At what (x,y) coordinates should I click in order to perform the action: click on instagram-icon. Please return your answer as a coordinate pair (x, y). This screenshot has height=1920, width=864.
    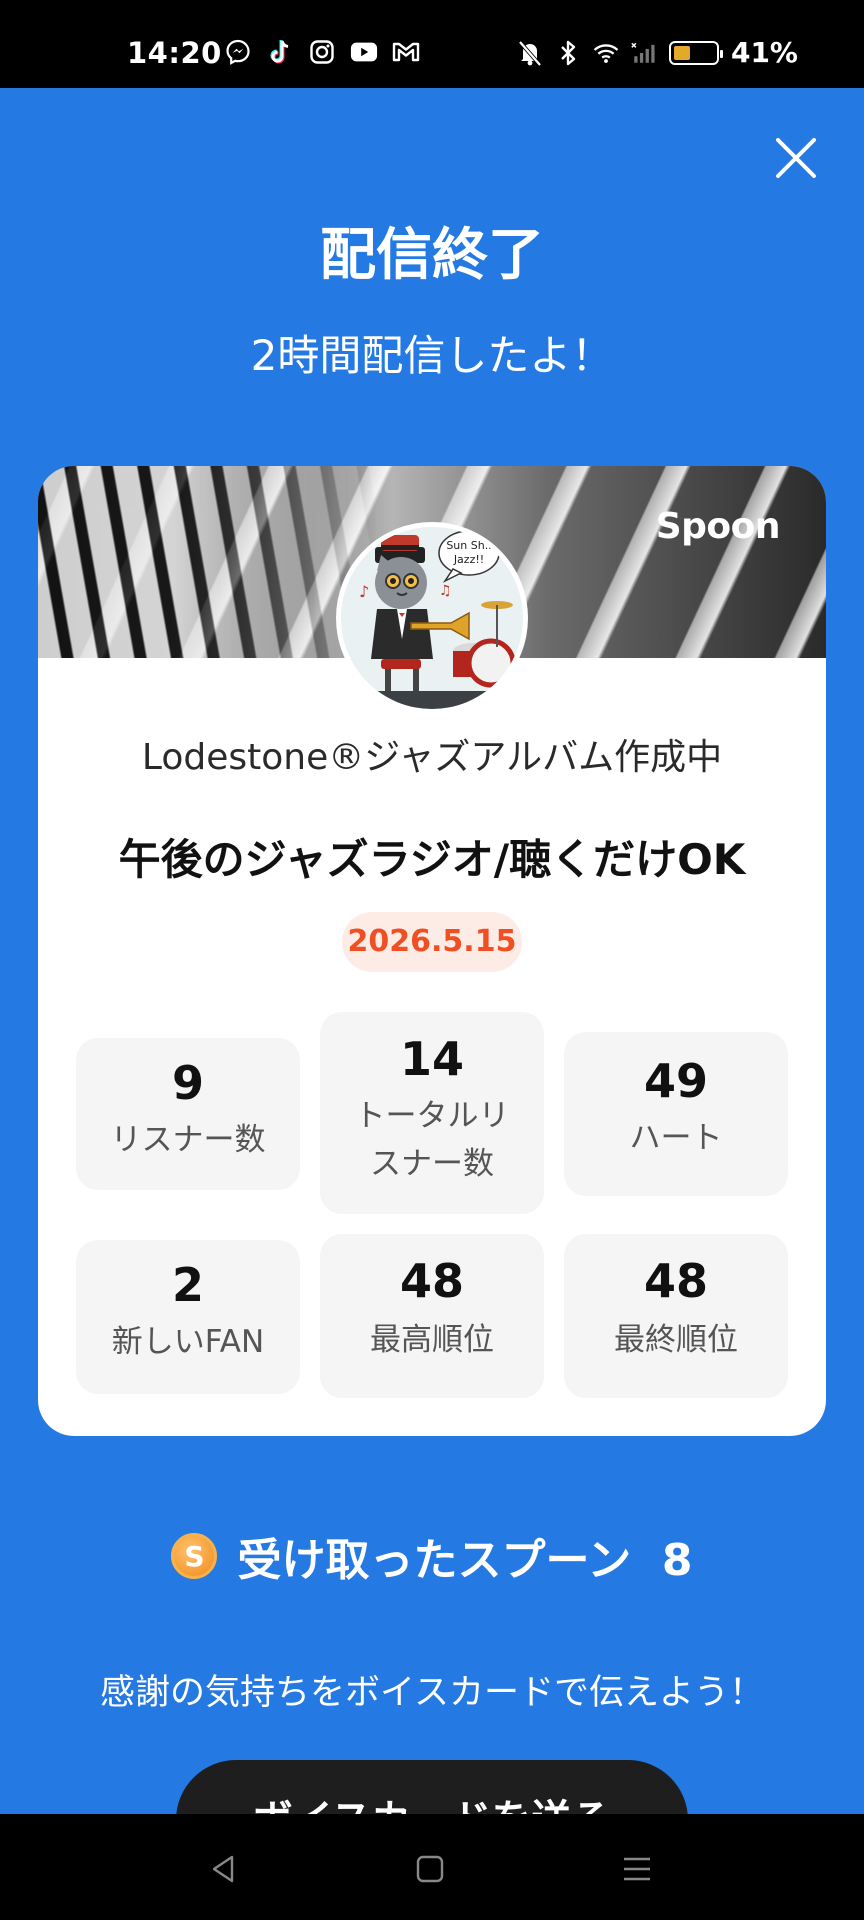
    Looking at the image, I should click on (322, 52).